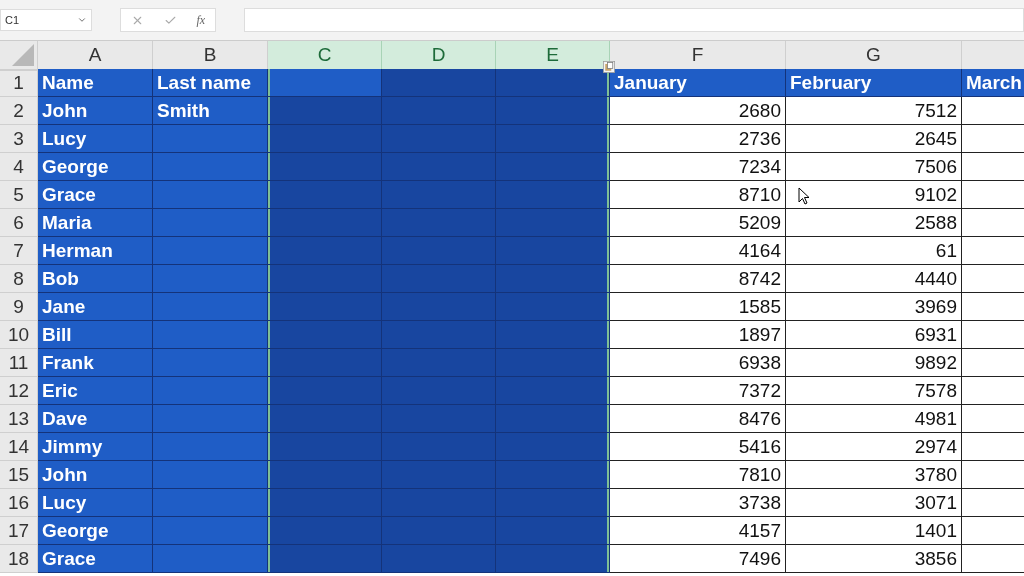 This screenshot has width=1024, height=576. What do you see at coordinates (19, 223) in the screenshot?
I see `row-header: 6` at bounding box center [19, 223].